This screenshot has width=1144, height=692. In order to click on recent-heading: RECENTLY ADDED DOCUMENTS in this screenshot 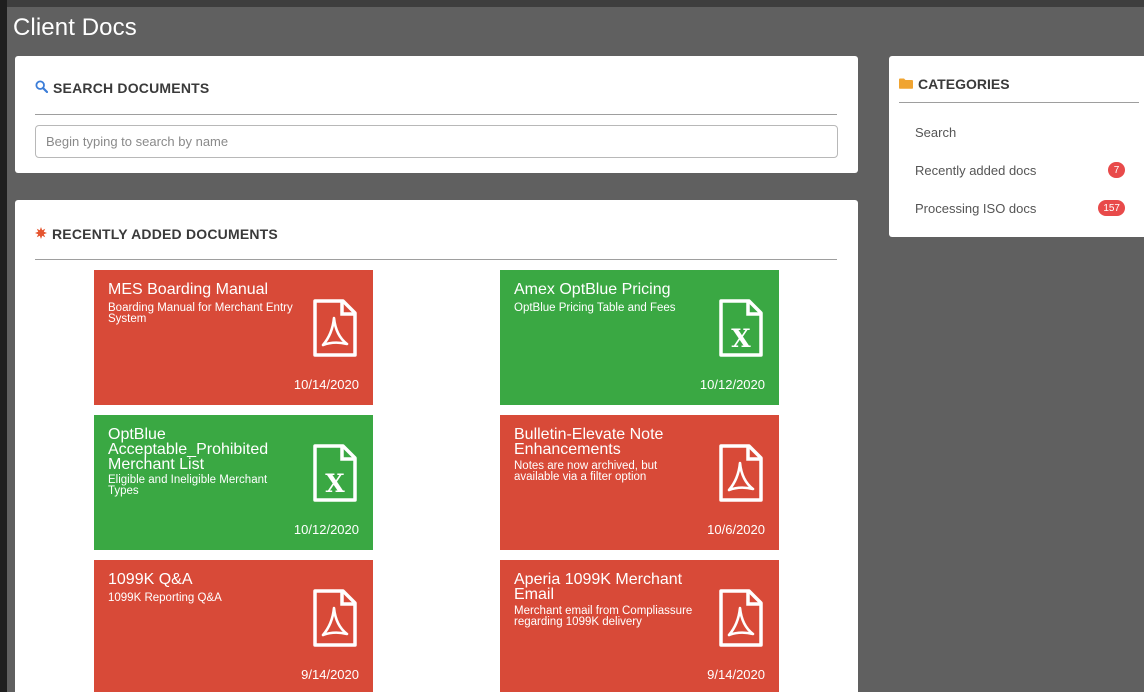, I will do `click(156, 234)`.